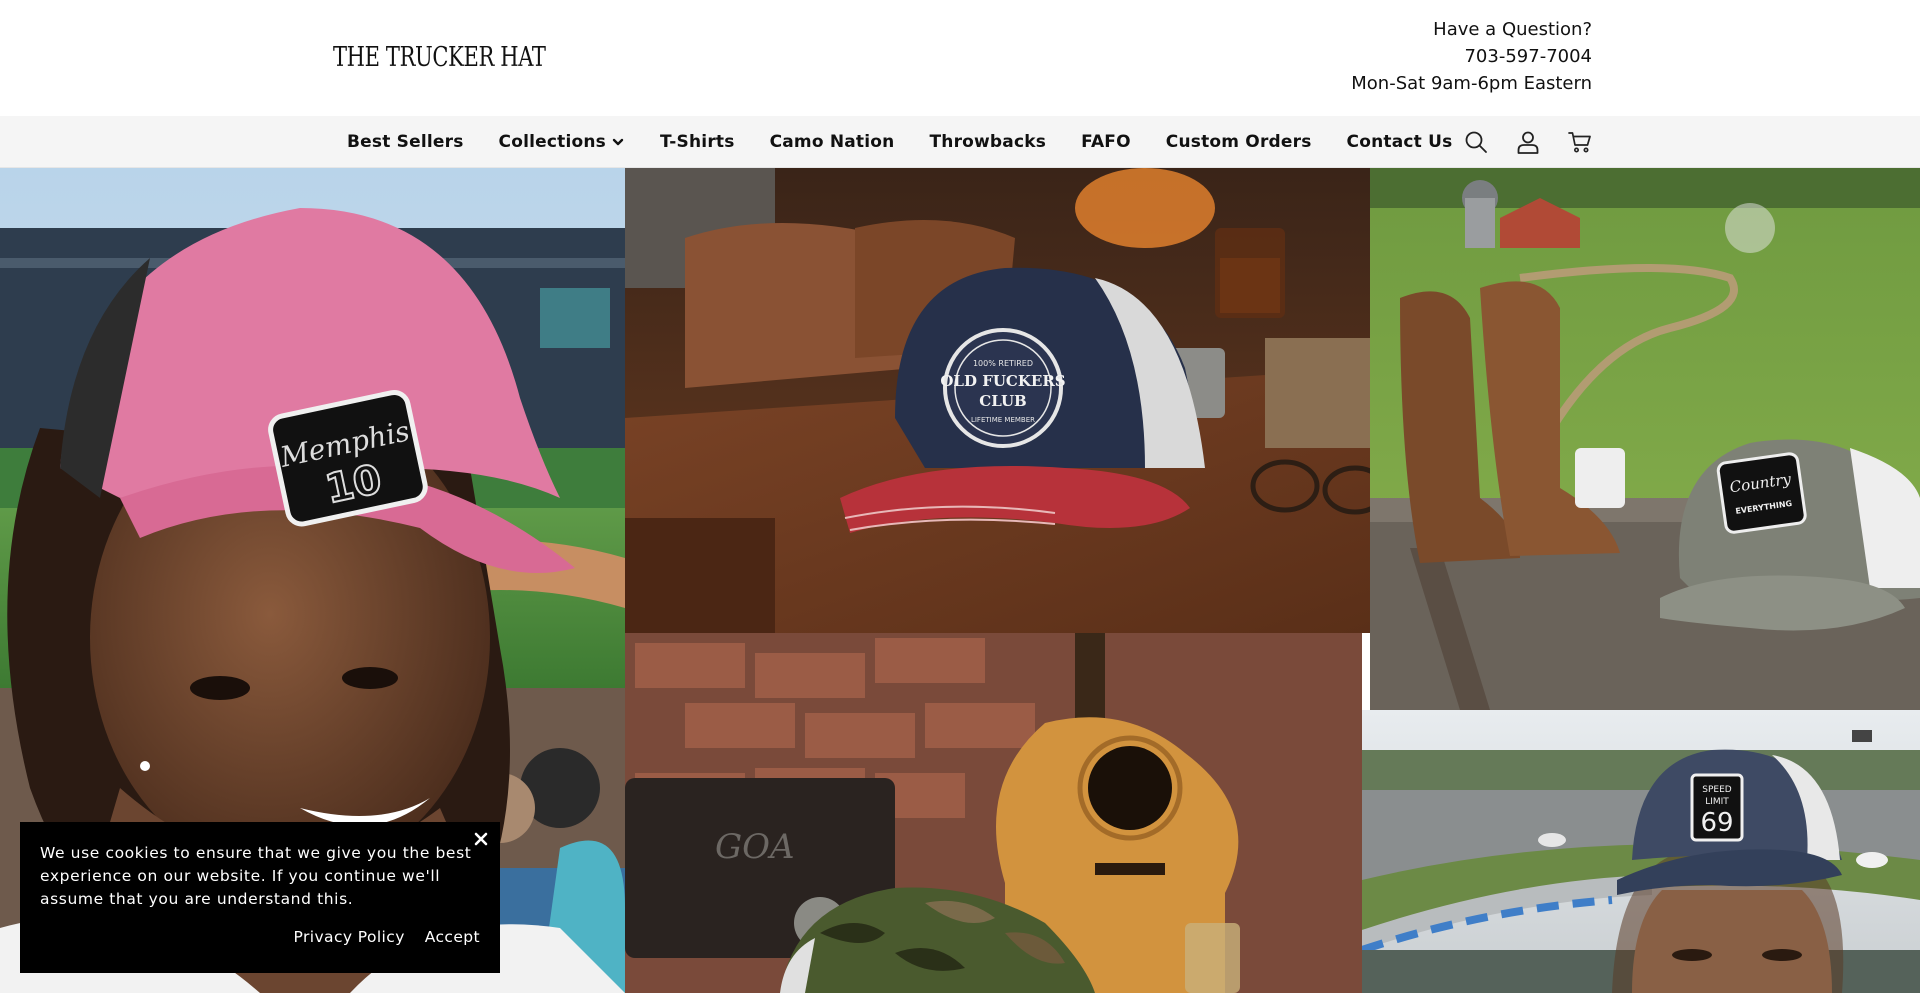 The image size is (1920, 993). Describe the element at coordinates (1717, 790) in the screenshot. I see `speed-patch-text: SPEED` at that location.